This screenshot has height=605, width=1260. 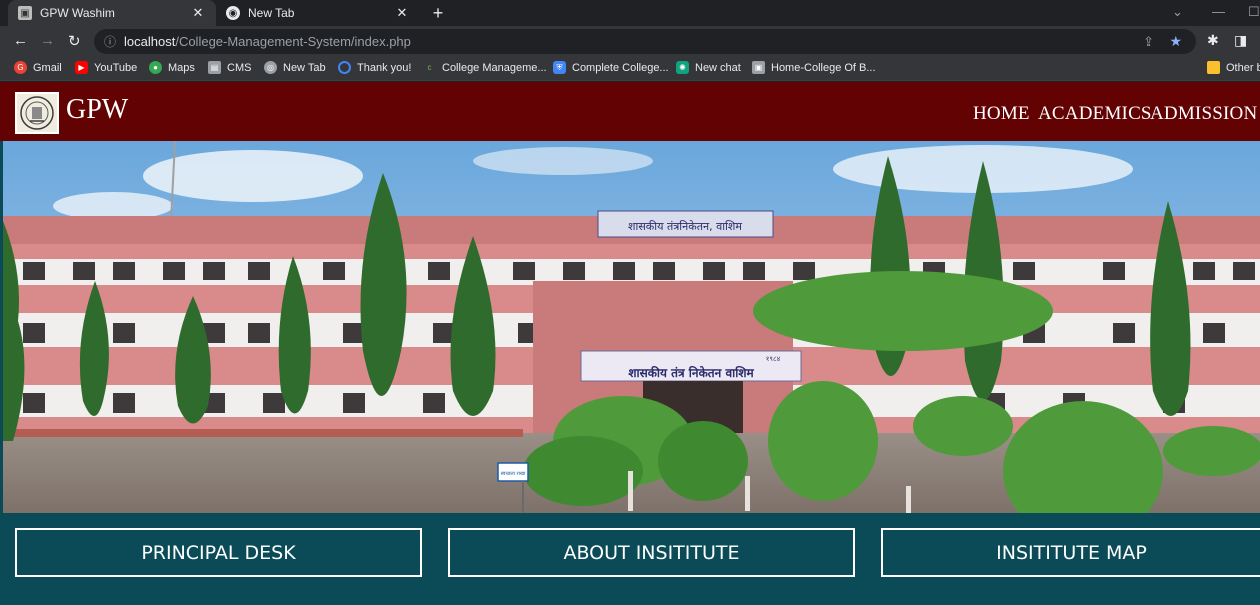 What do you see at coordinates (1218, 11) in the screenshot?
I see `minimize-icon: —` at bounding box center [1218, 11].